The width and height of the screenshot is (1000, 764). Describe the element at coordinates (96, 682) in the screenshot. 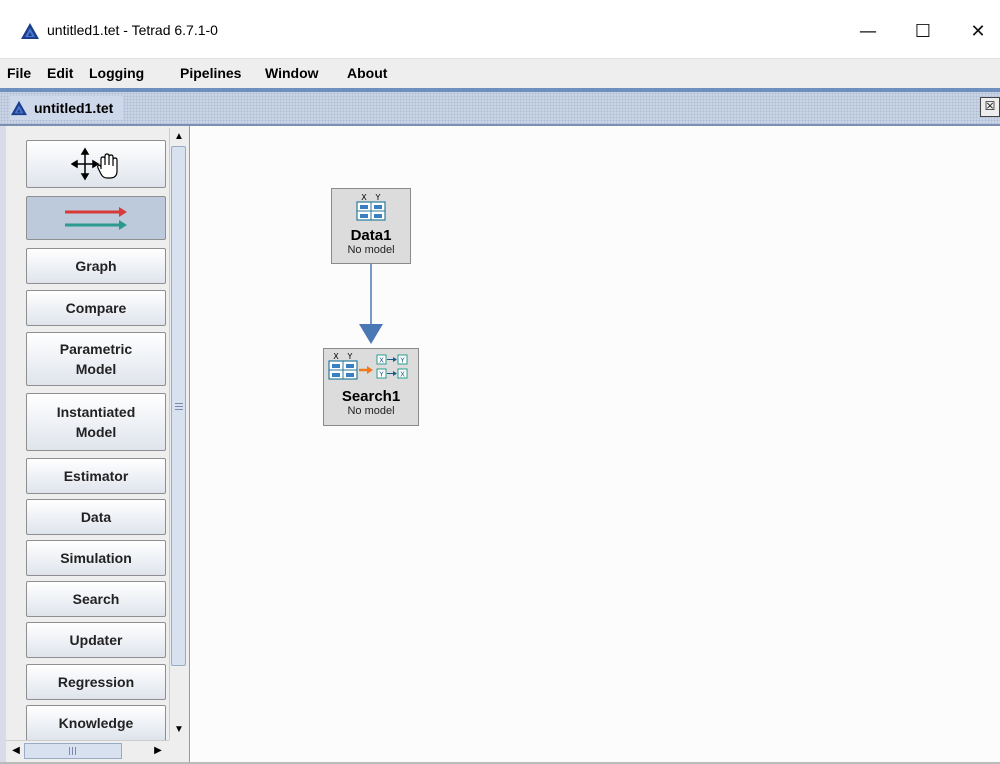

I see `regression-button: Regression` at that location.